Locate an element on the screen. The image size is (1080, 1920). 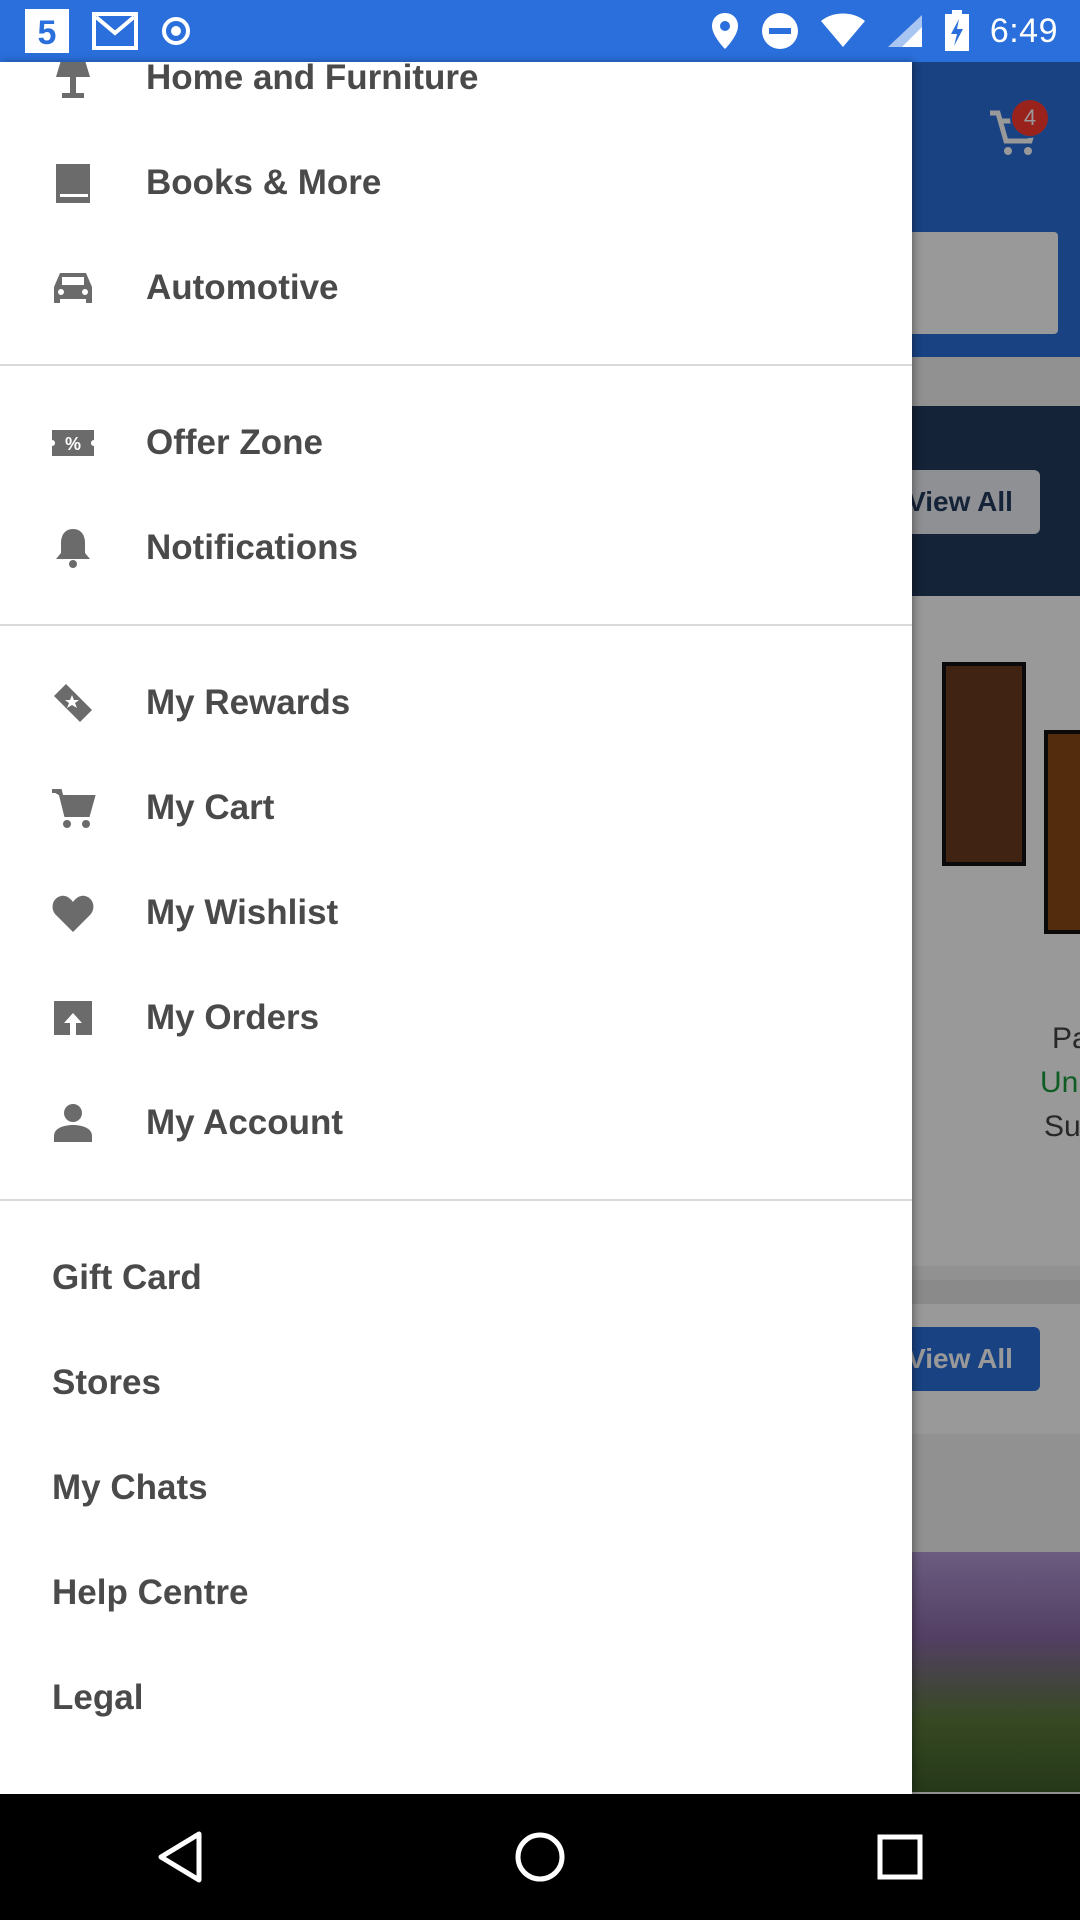
menu-item-my-cart: My Cart is located at coordinates (456, 807).